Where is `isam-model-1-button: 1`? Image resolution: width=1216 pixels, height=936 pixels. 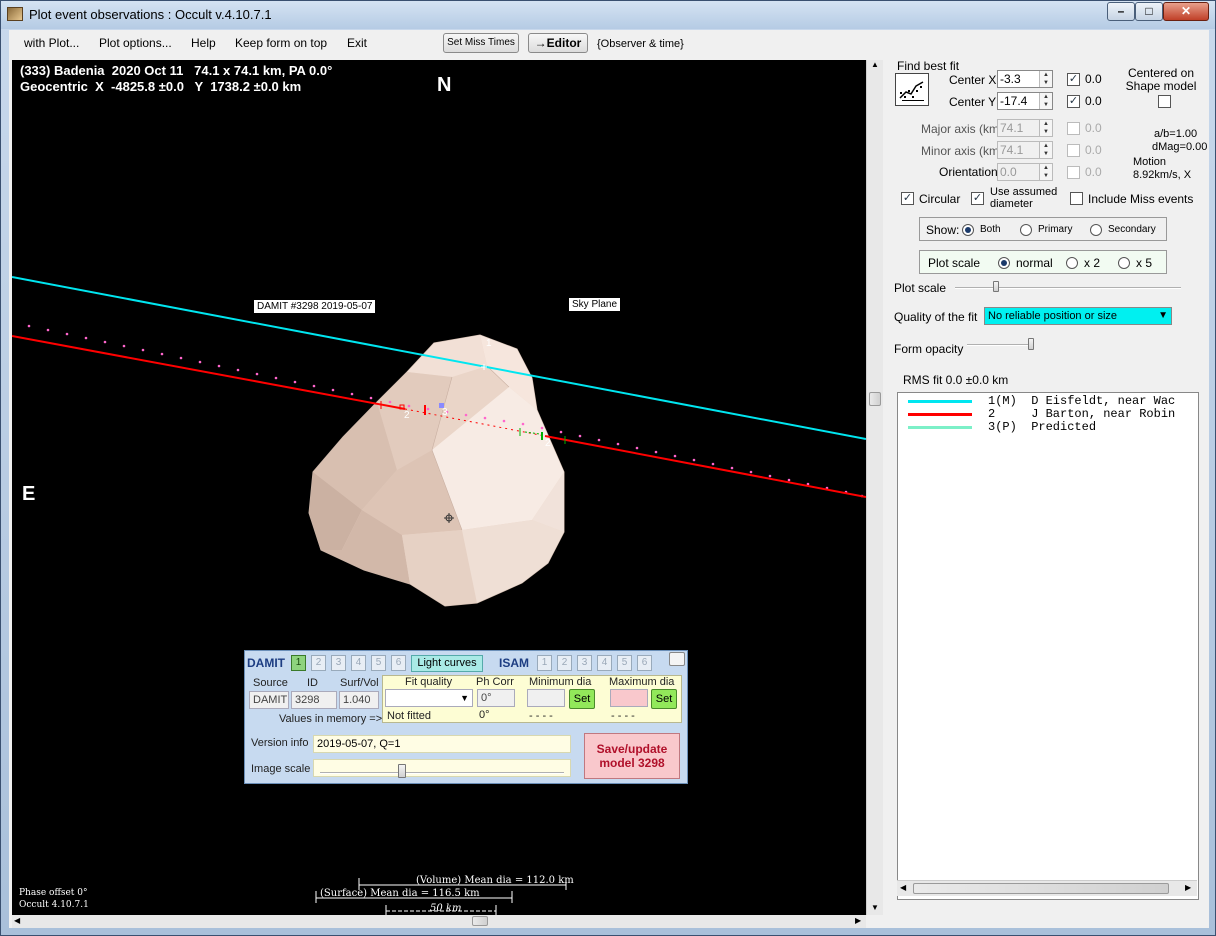 isam-model-1-button: 1 is located at coordinates (544, 663).